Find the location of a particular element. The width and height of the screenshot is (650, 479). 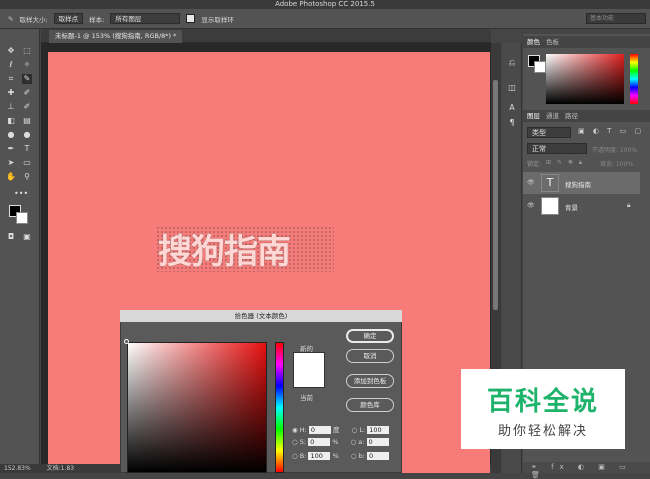

canvas-text: 搜狗指南 is located at coordinates (224, 248).